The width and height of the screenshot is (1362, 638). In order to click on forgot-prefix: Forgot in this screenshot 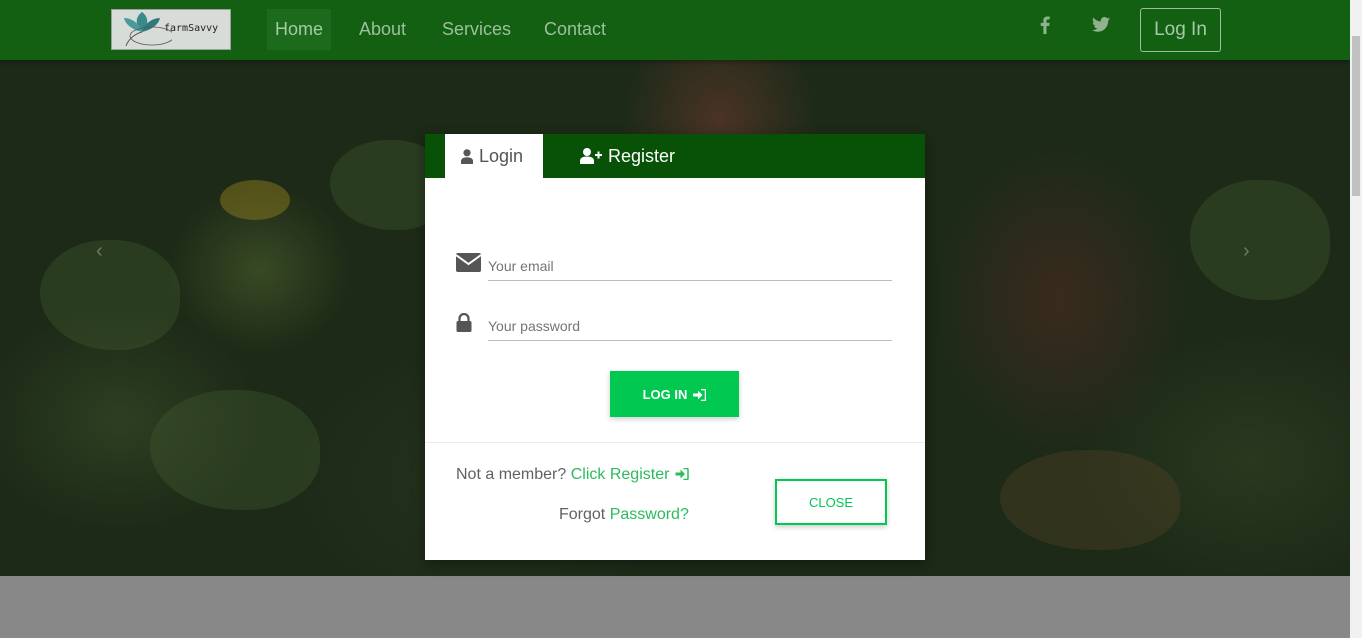, I will do `click(582, 514)`.